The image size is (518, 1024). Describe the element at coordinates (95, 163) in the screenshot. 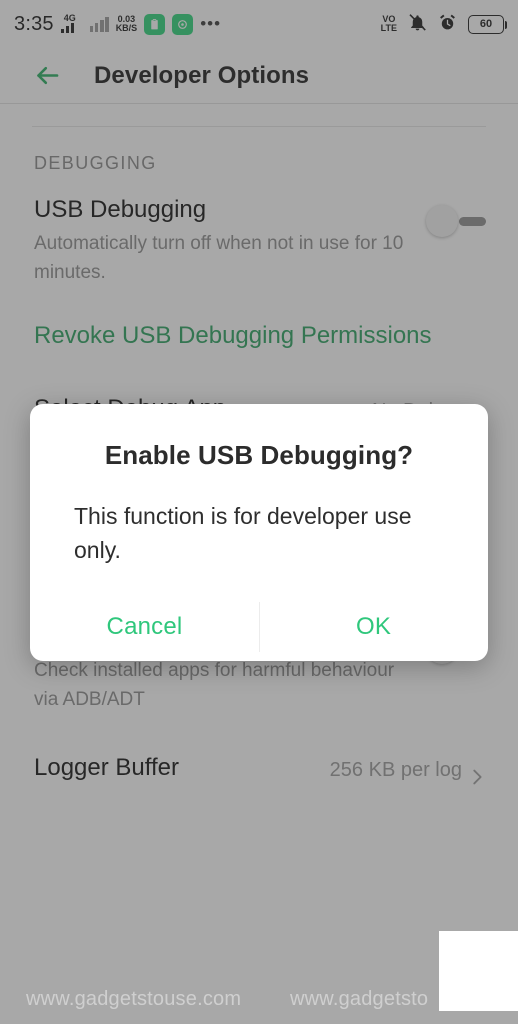

I see `section-header-debugging: DEBUGGING` at that location.